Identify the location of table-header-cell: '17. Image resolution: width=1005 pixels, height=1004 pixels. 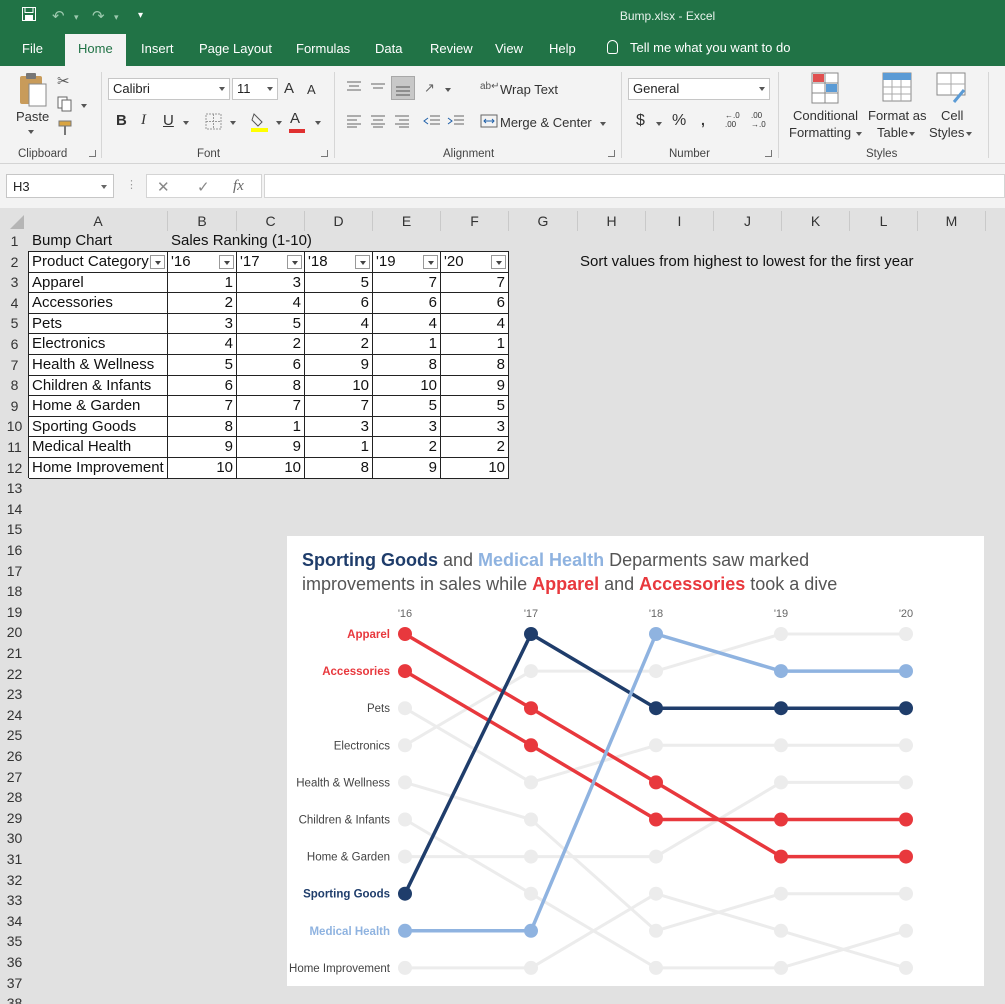
(271, 262).